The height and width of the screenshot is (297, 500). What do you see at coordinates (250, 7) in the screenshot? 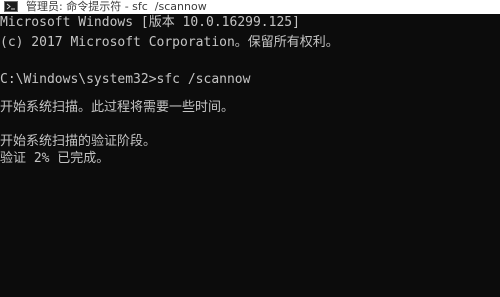
I see `title-bar: 管理员: 命令提示符 - sfc /scannow` at bounding box center [250, 7].